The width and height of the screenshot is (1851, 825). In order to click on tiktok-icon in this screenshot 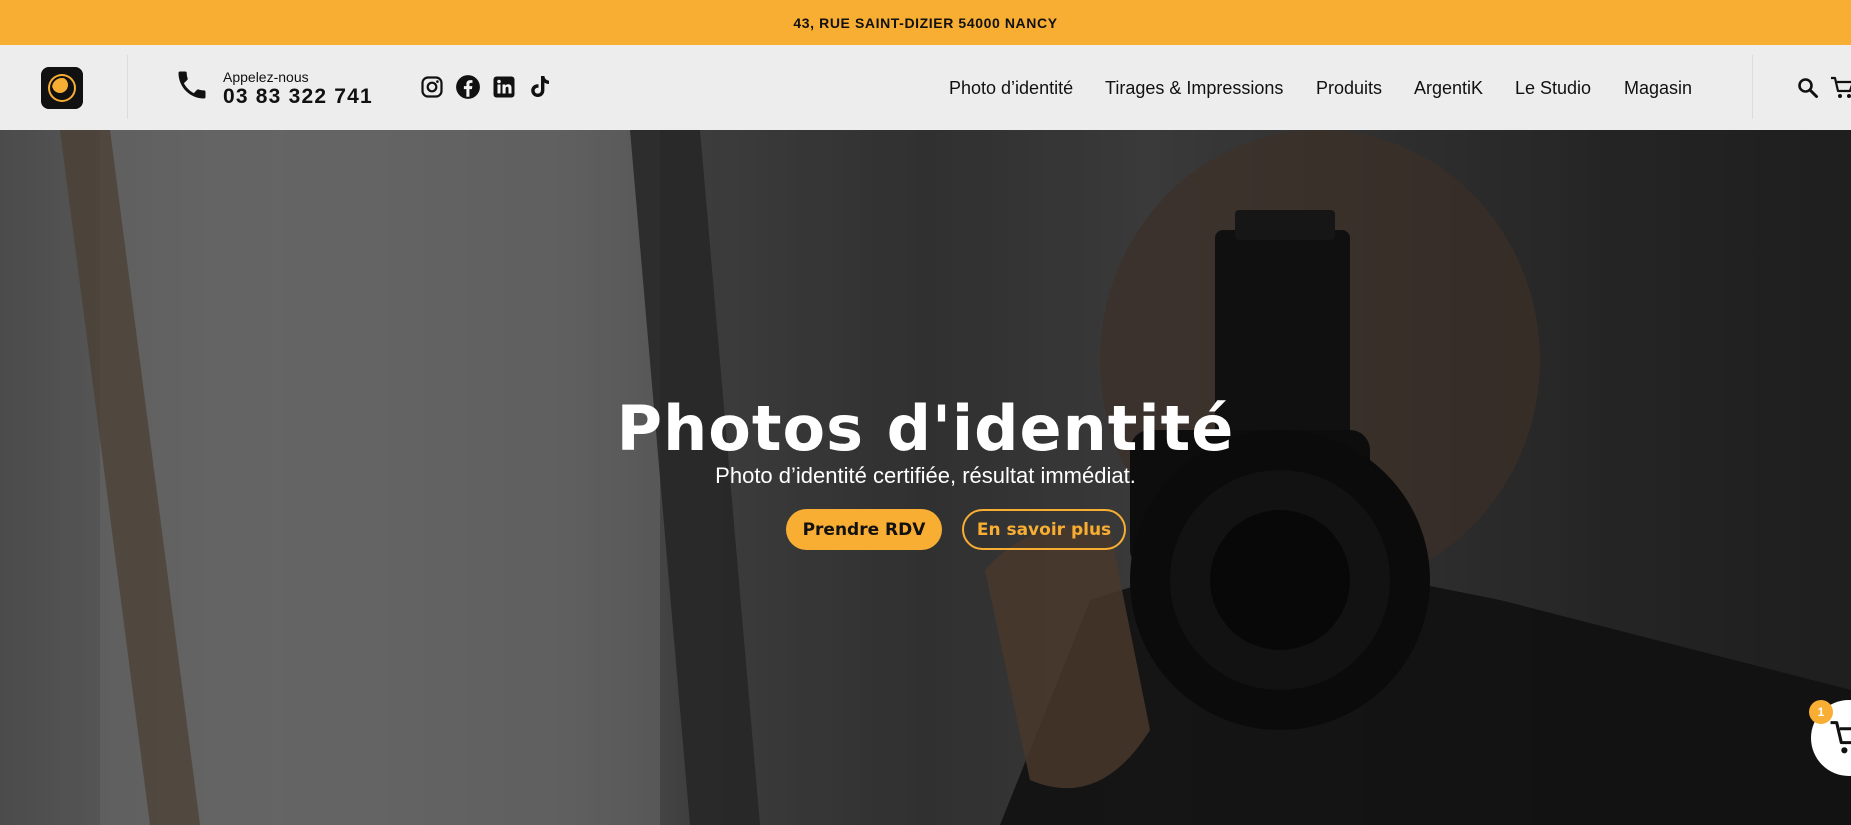, I will do `click(540, 87)`.